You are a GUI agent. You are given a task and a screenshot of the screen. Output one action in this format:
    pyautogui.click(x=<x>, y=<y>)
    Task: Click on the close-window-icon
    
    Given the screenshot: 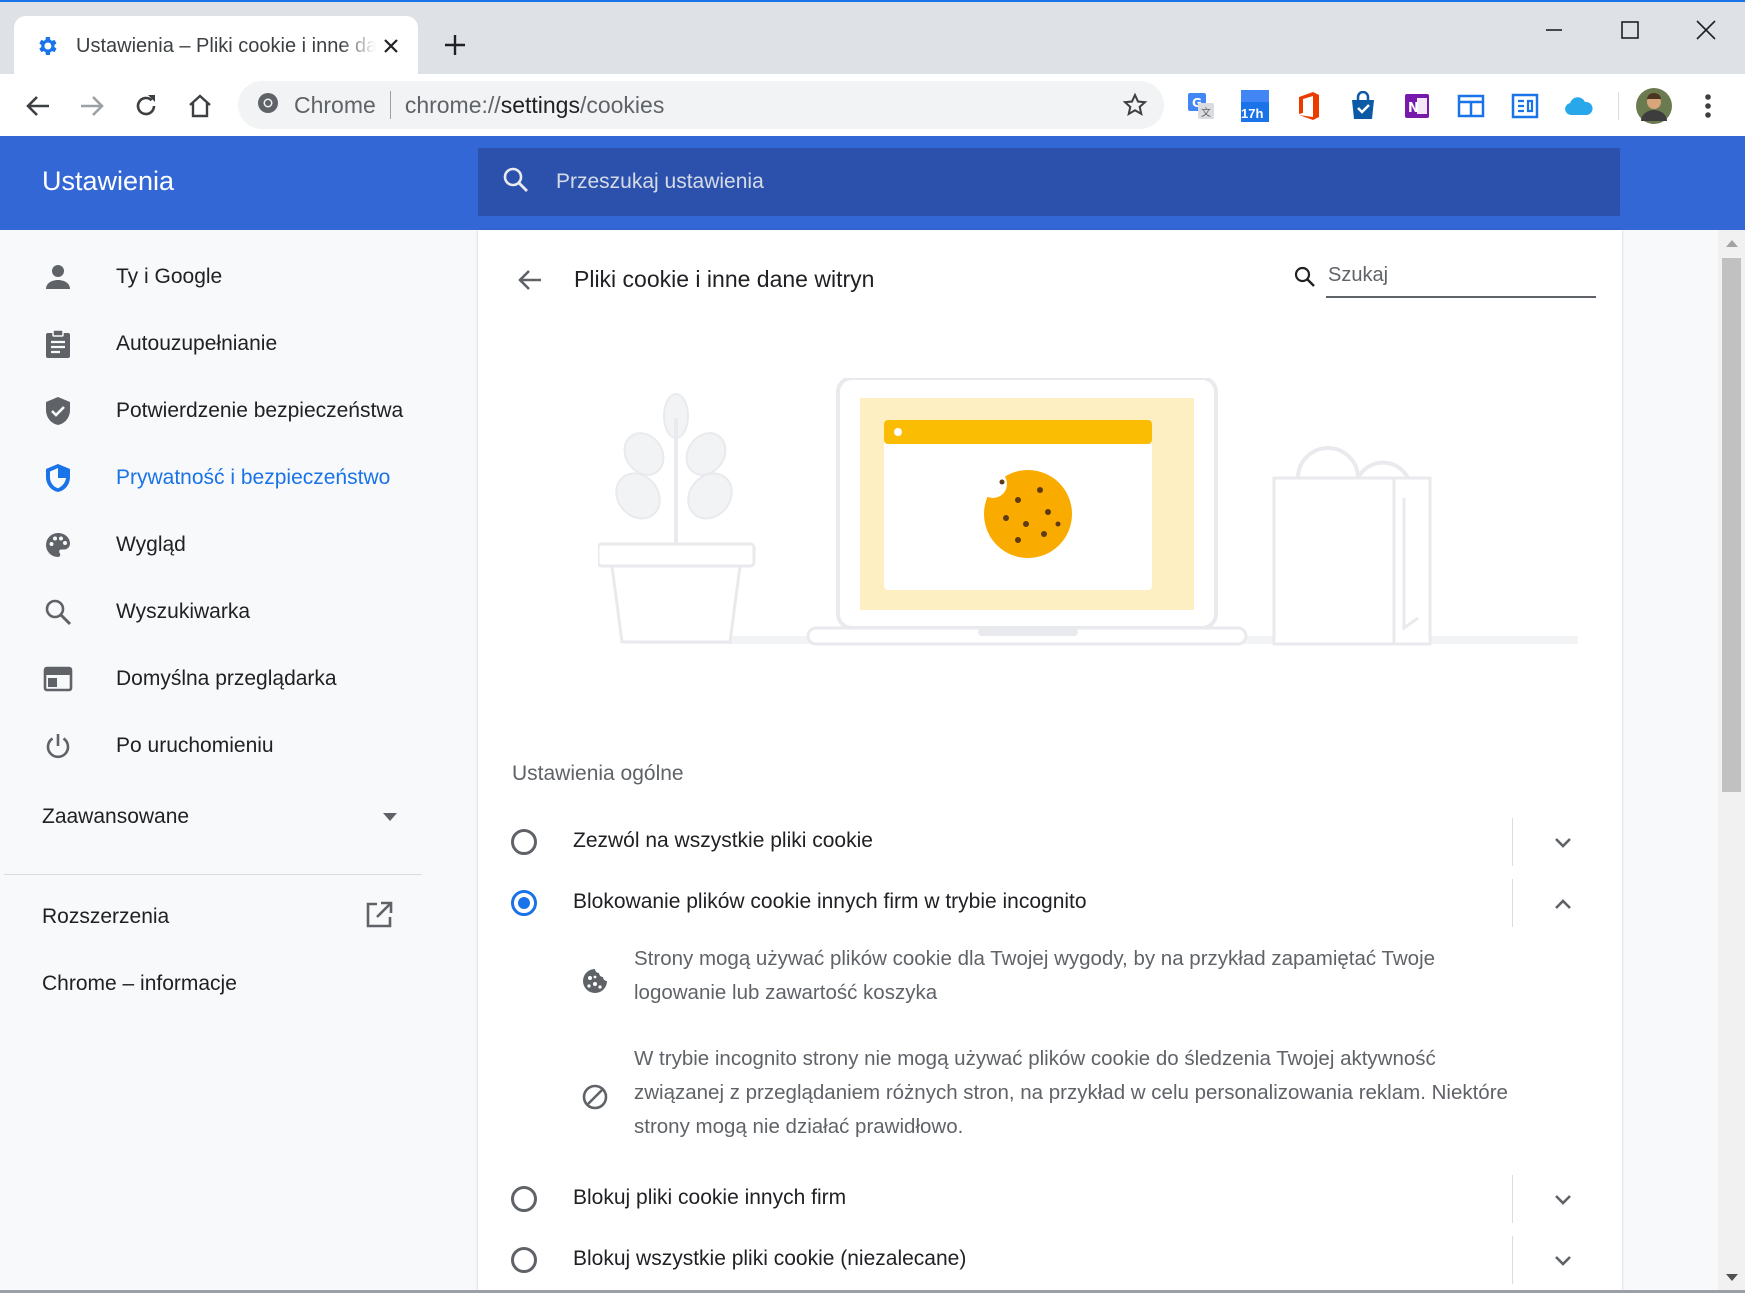 What is the action you would take?
    pyautogui.click(x=1706, y=30)
    